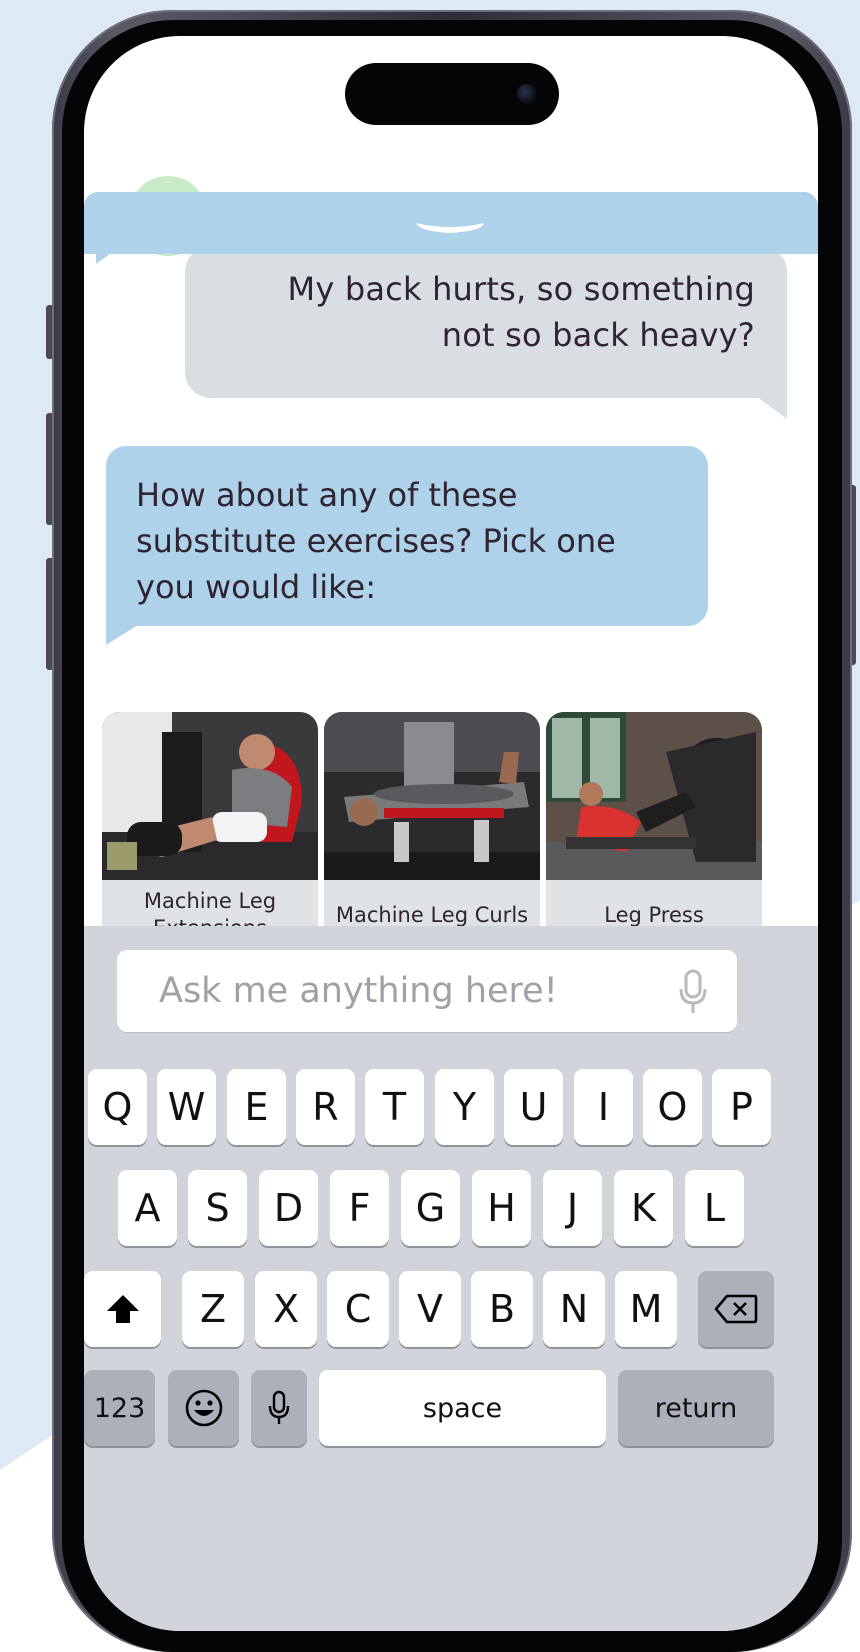 This screenshot has height=1652, width=860. I want to click on key-s: S, so click(217, 1208).